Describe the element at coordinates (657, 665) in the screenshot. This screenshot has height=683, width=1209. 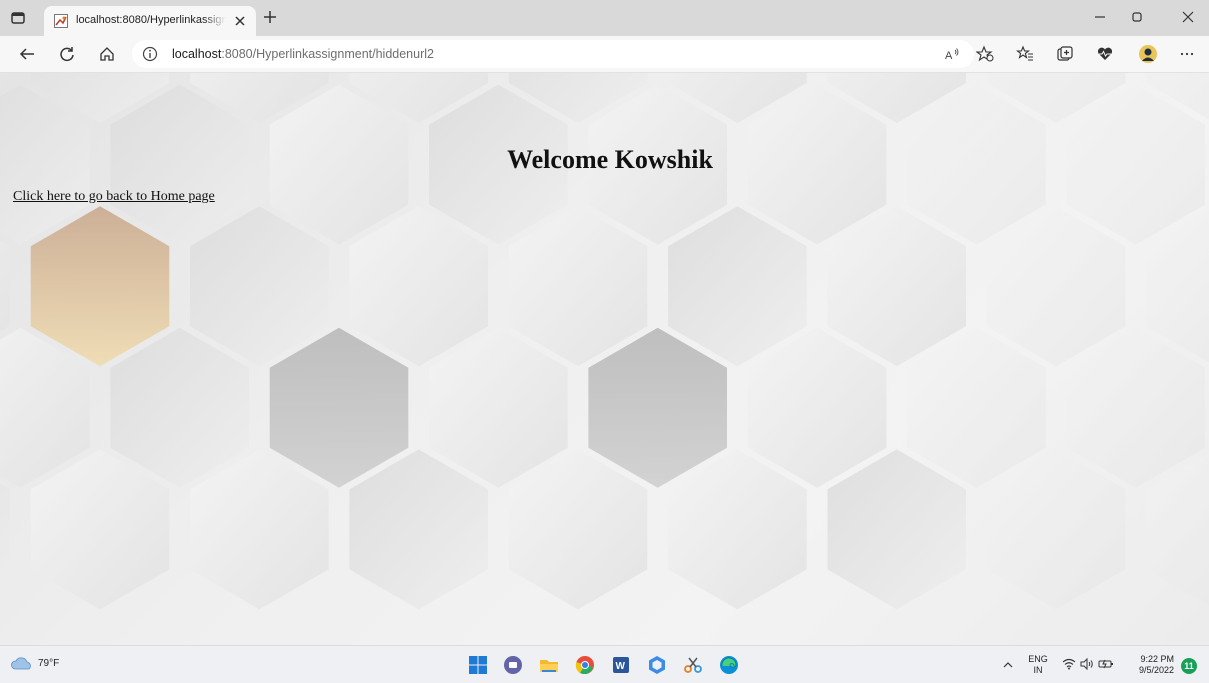
I see `office-icon` at that location.